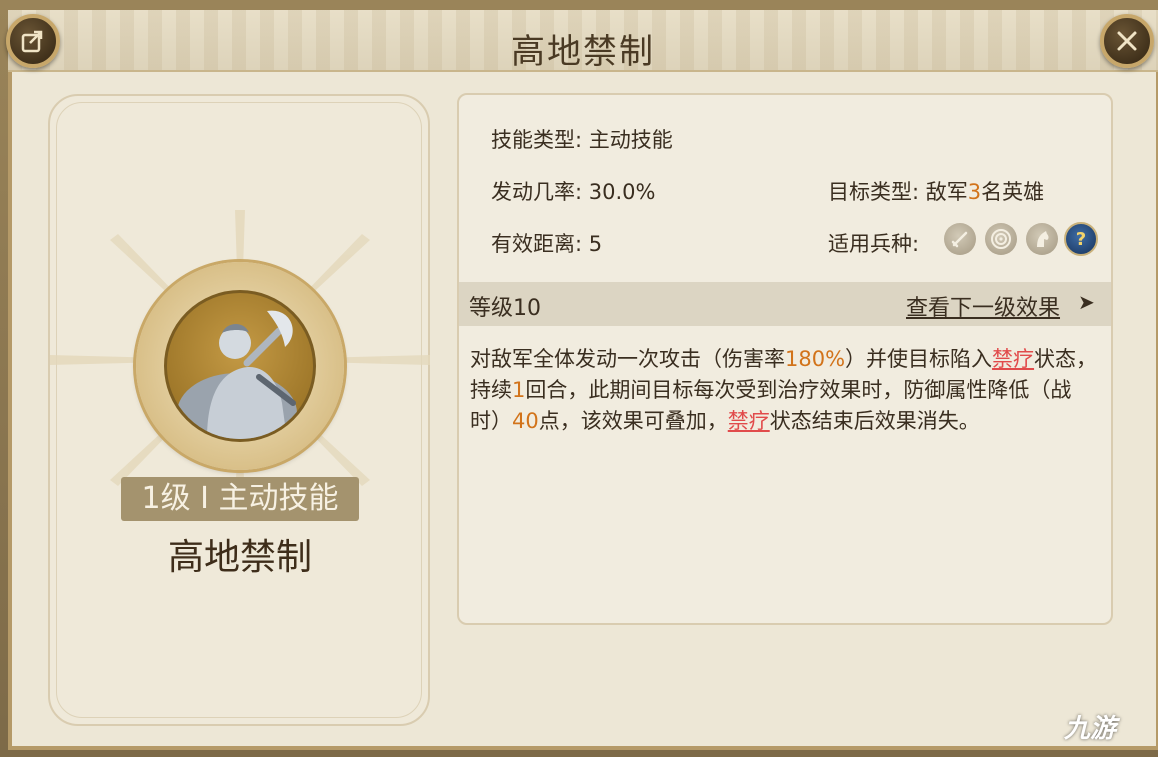  What do you see at coordinates (525, 421) in the screenshot?
I see `defense-points: 40` at bounding box center [525, 421].